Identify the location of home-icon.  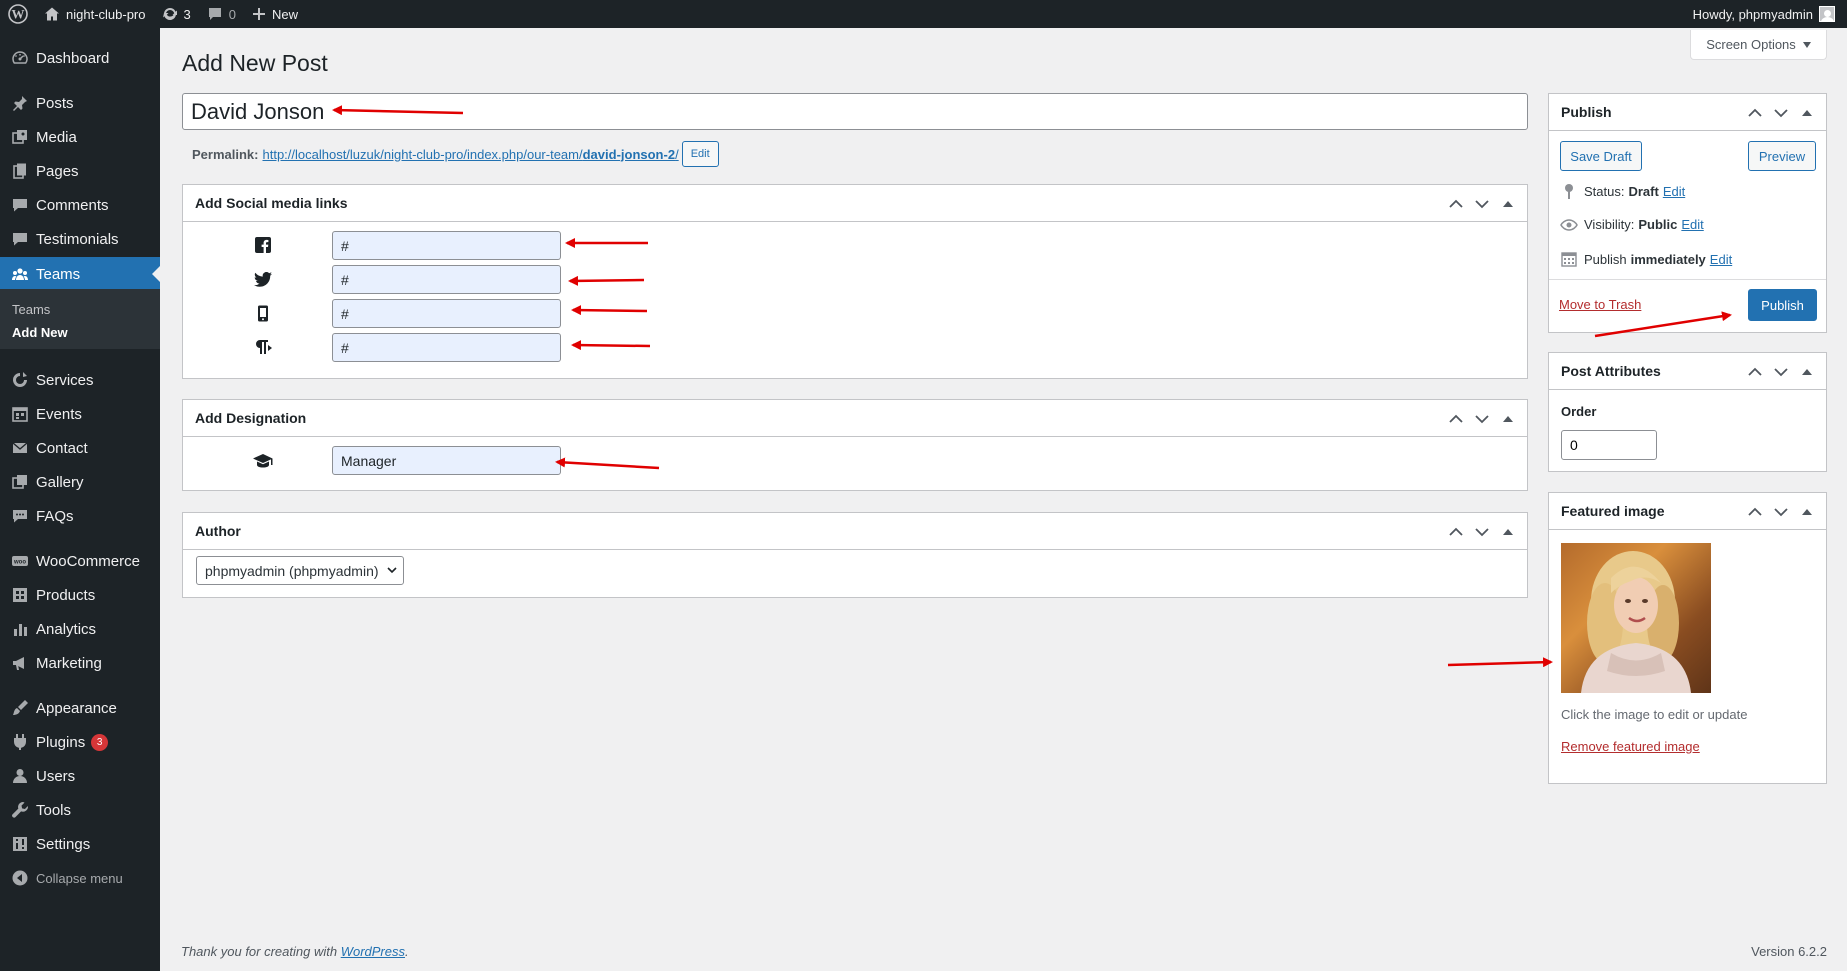
(52, 14).